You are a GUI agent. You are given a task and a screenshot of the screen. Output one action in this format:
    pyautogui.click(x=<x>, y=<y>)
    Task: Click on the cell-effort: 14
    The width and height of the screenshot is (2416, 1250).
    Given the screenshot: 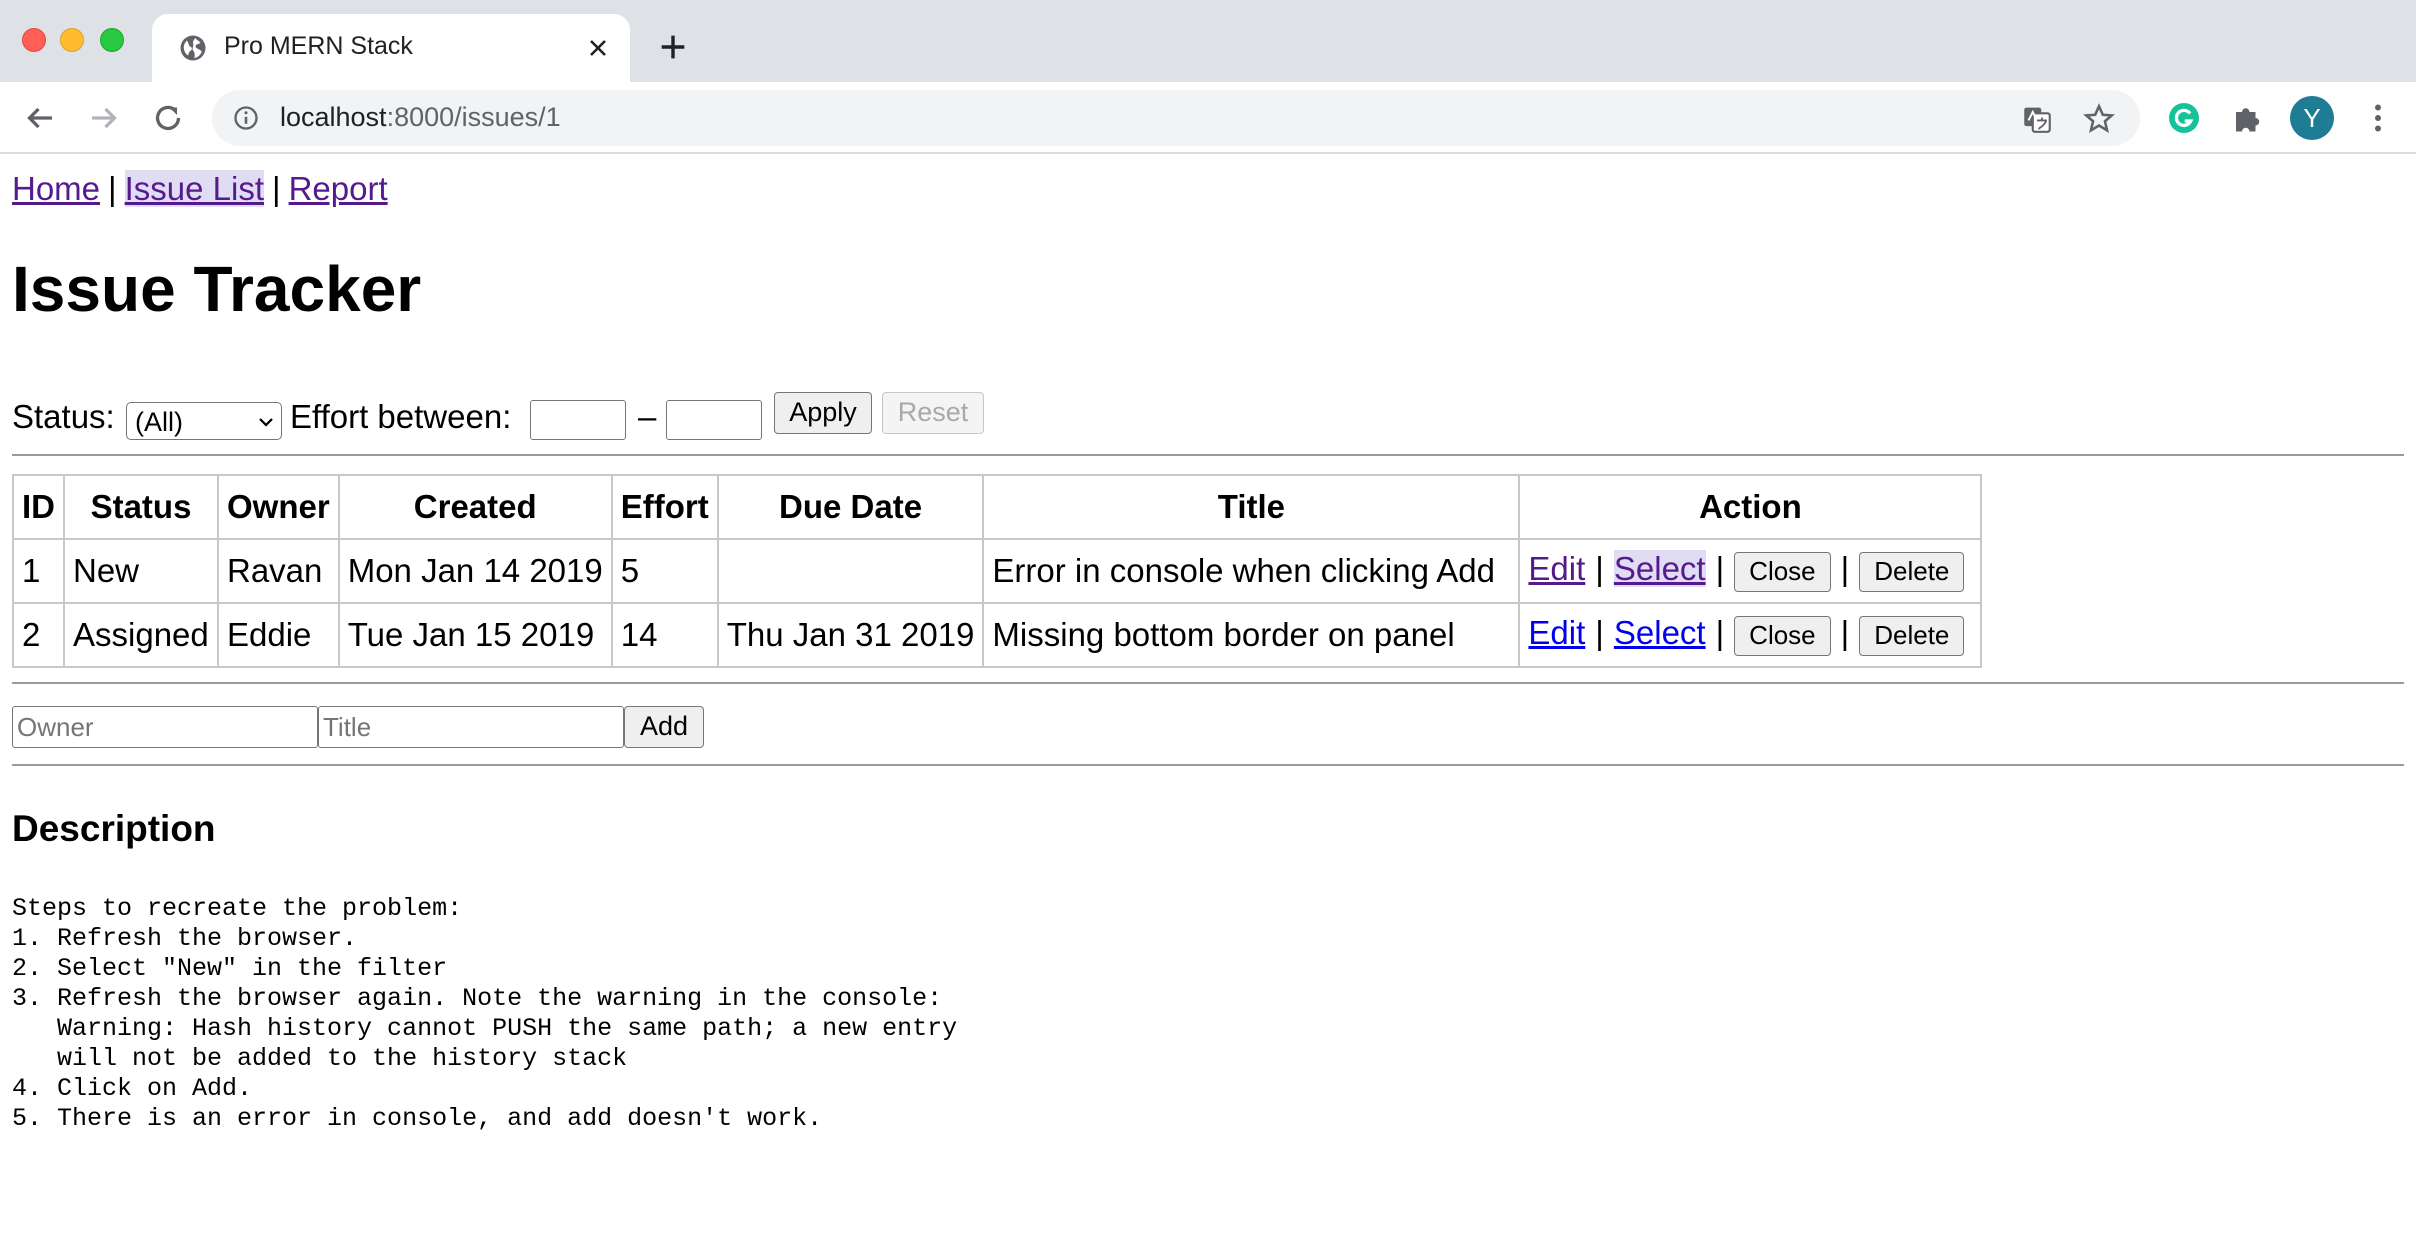 What is the action you would take?
    pyautogui.click(x=664, y=635)
    